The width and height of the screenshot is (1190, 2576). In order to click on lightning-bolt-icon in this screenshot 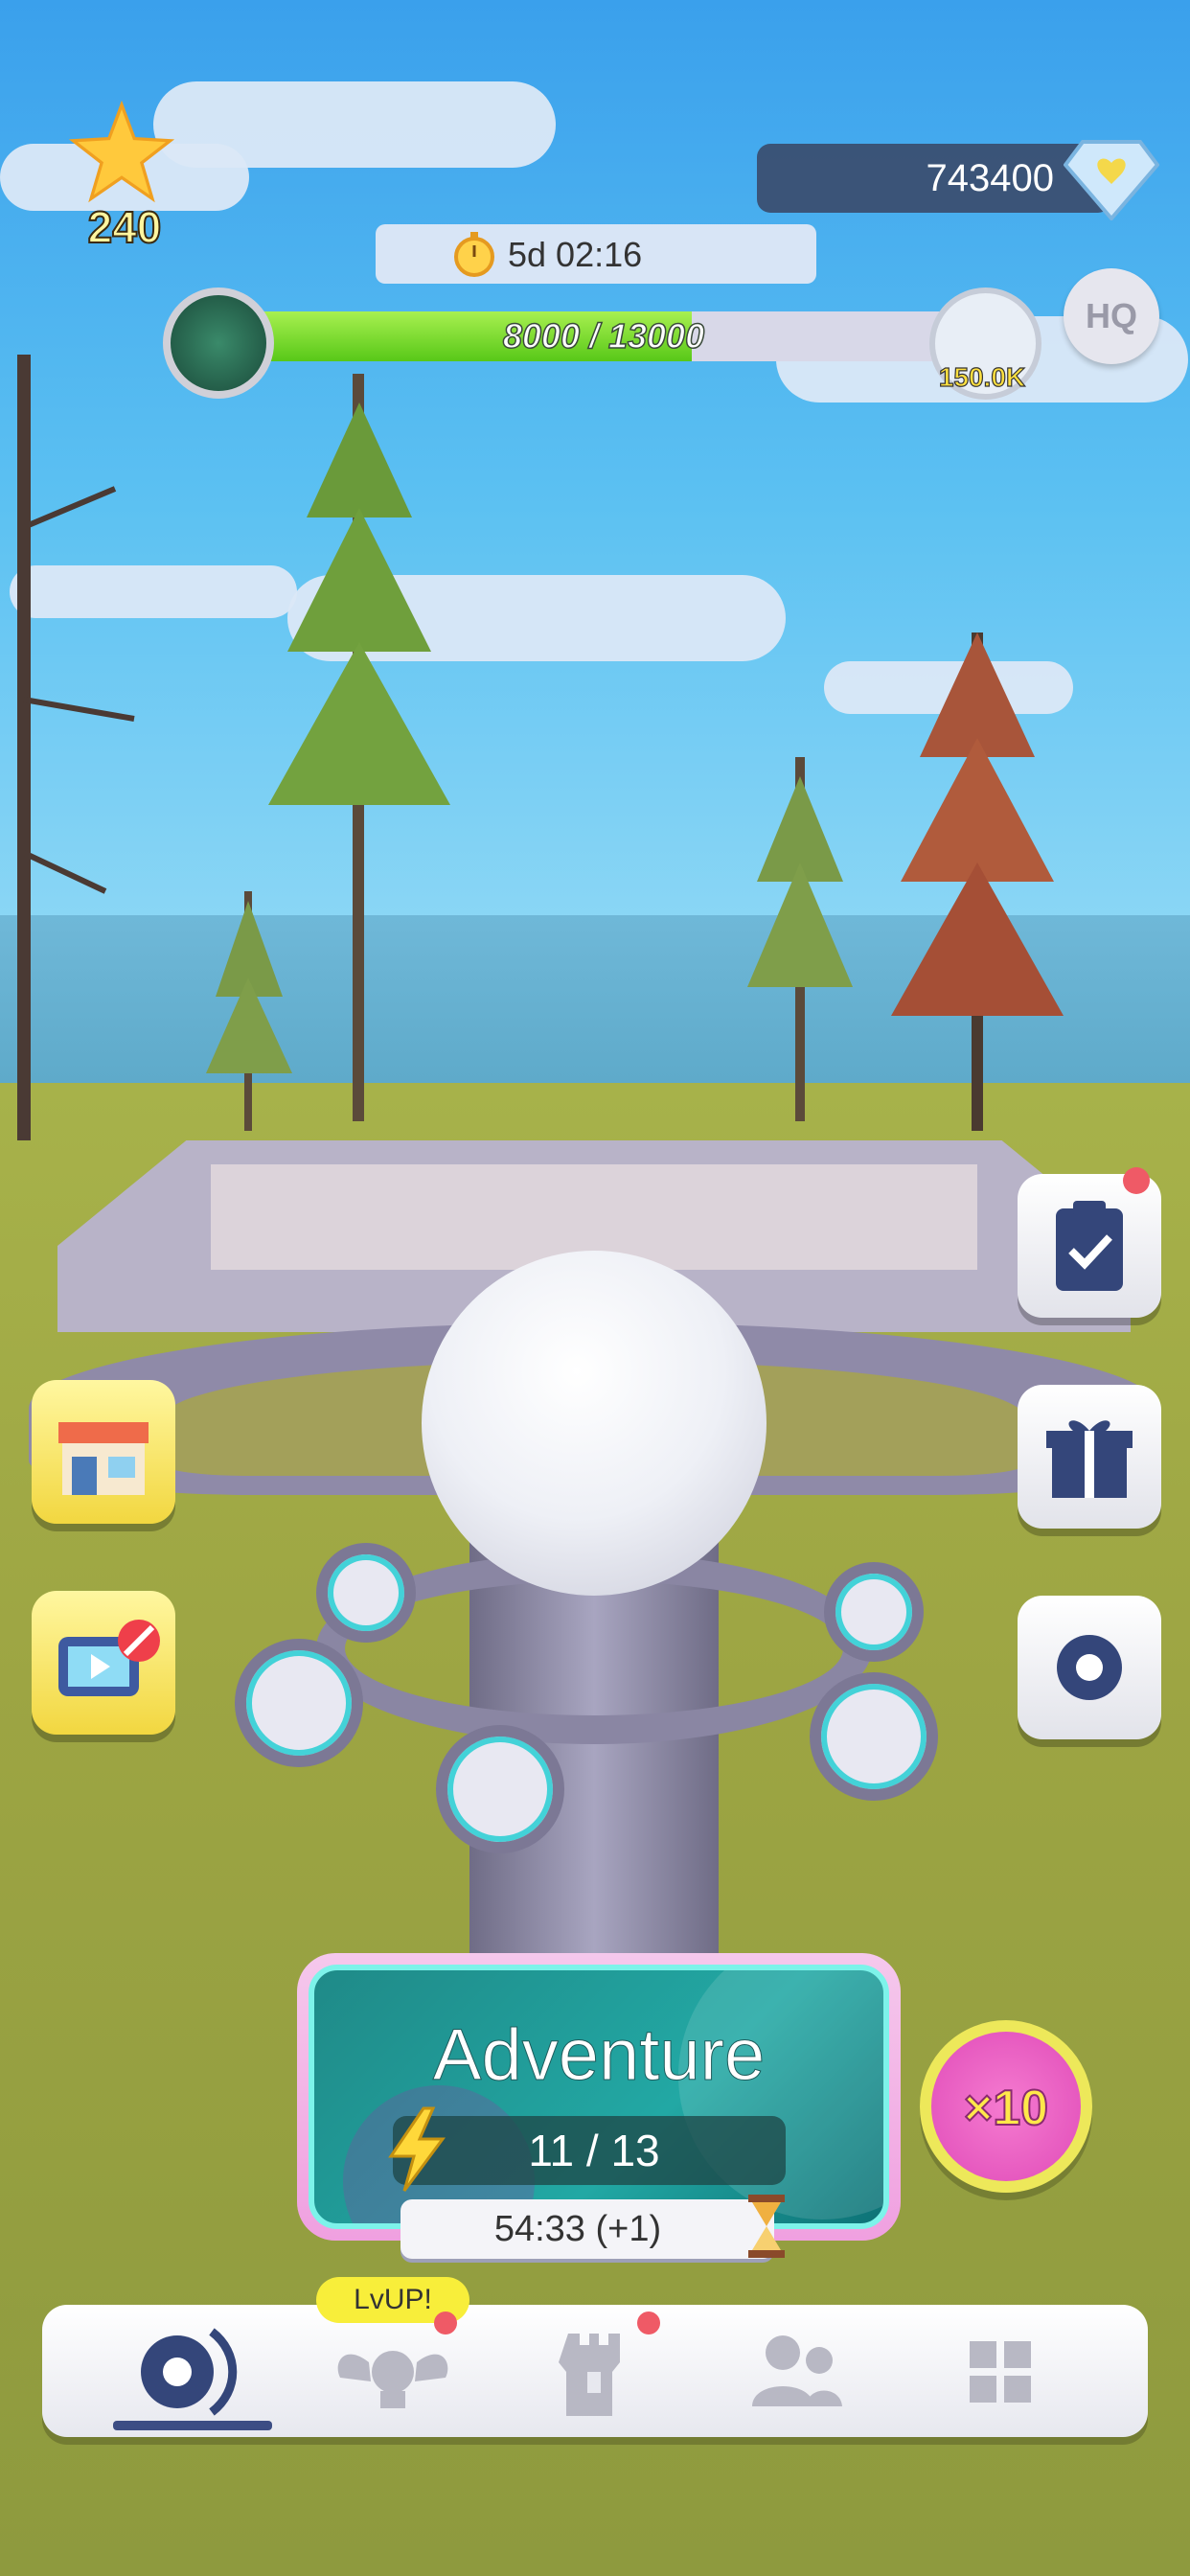, I will do `click(417, 2149)`.